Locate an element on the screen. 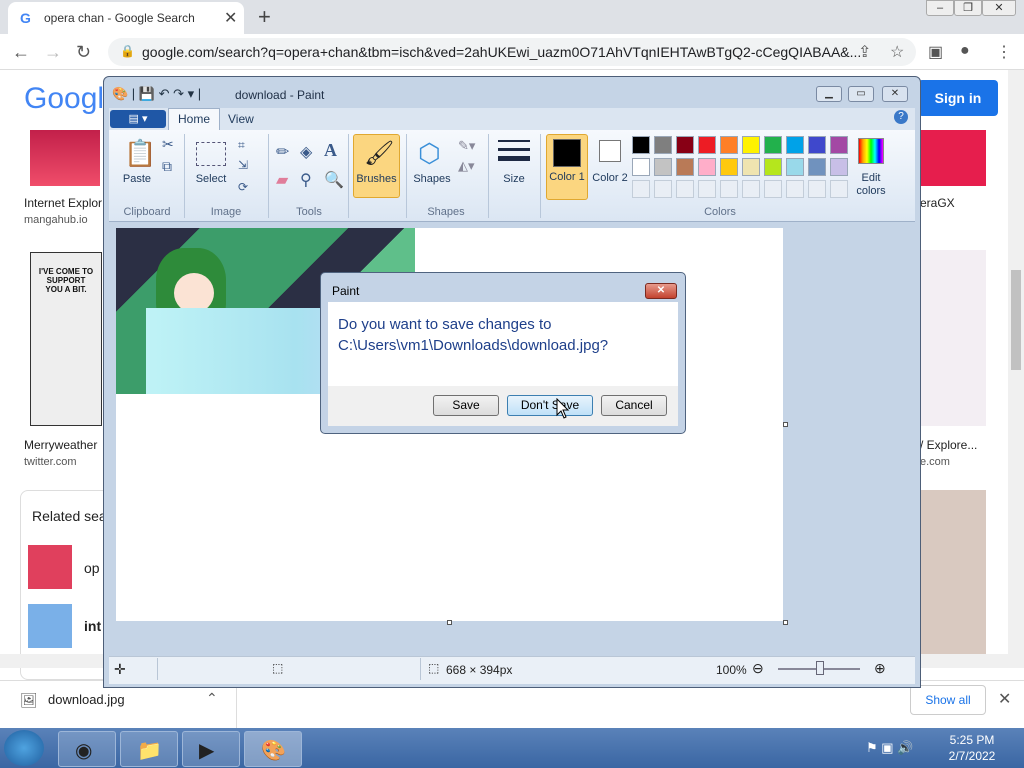  zoom-out-icon: ⊖ is located at coordinates (758, 668).